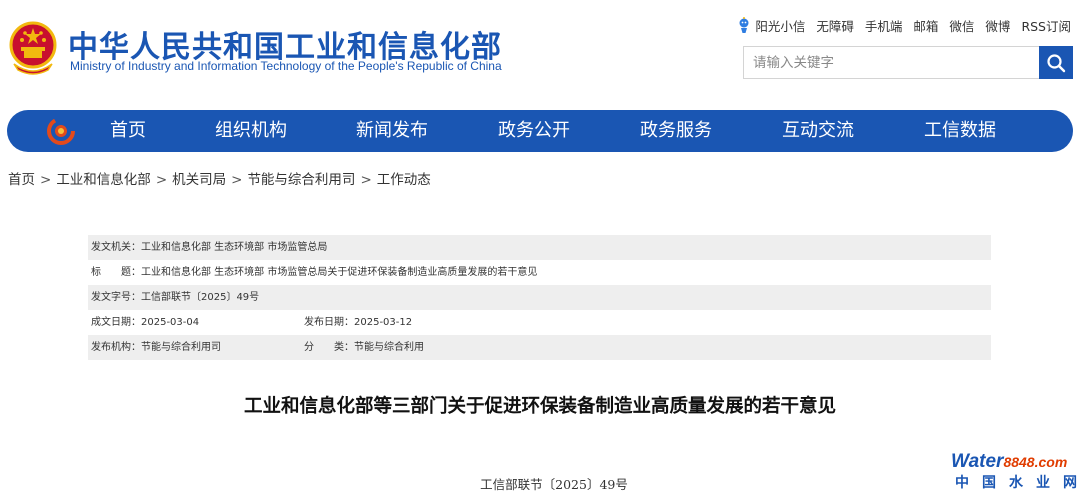 This screenshot has width=1080, height=498. Describe the element at coordinates (116, 322) in the screenshot. I see `info-created-label: 成文日期：` at that location.